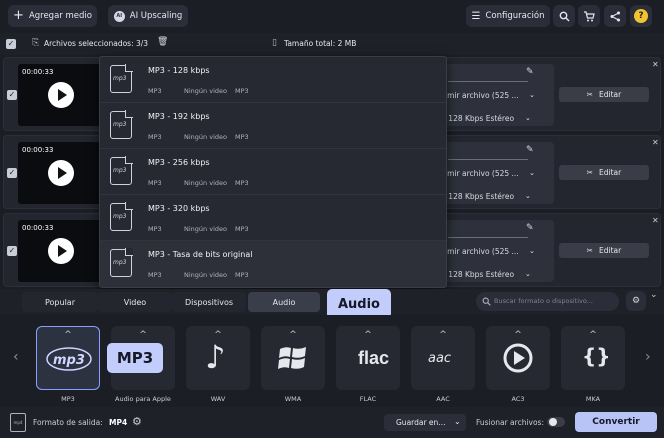 This screenshot has height=438, width=664. Describe the element at coordinates (16, 357) in the screenshot. I see `chevron-left-icon: ‹` at that location.